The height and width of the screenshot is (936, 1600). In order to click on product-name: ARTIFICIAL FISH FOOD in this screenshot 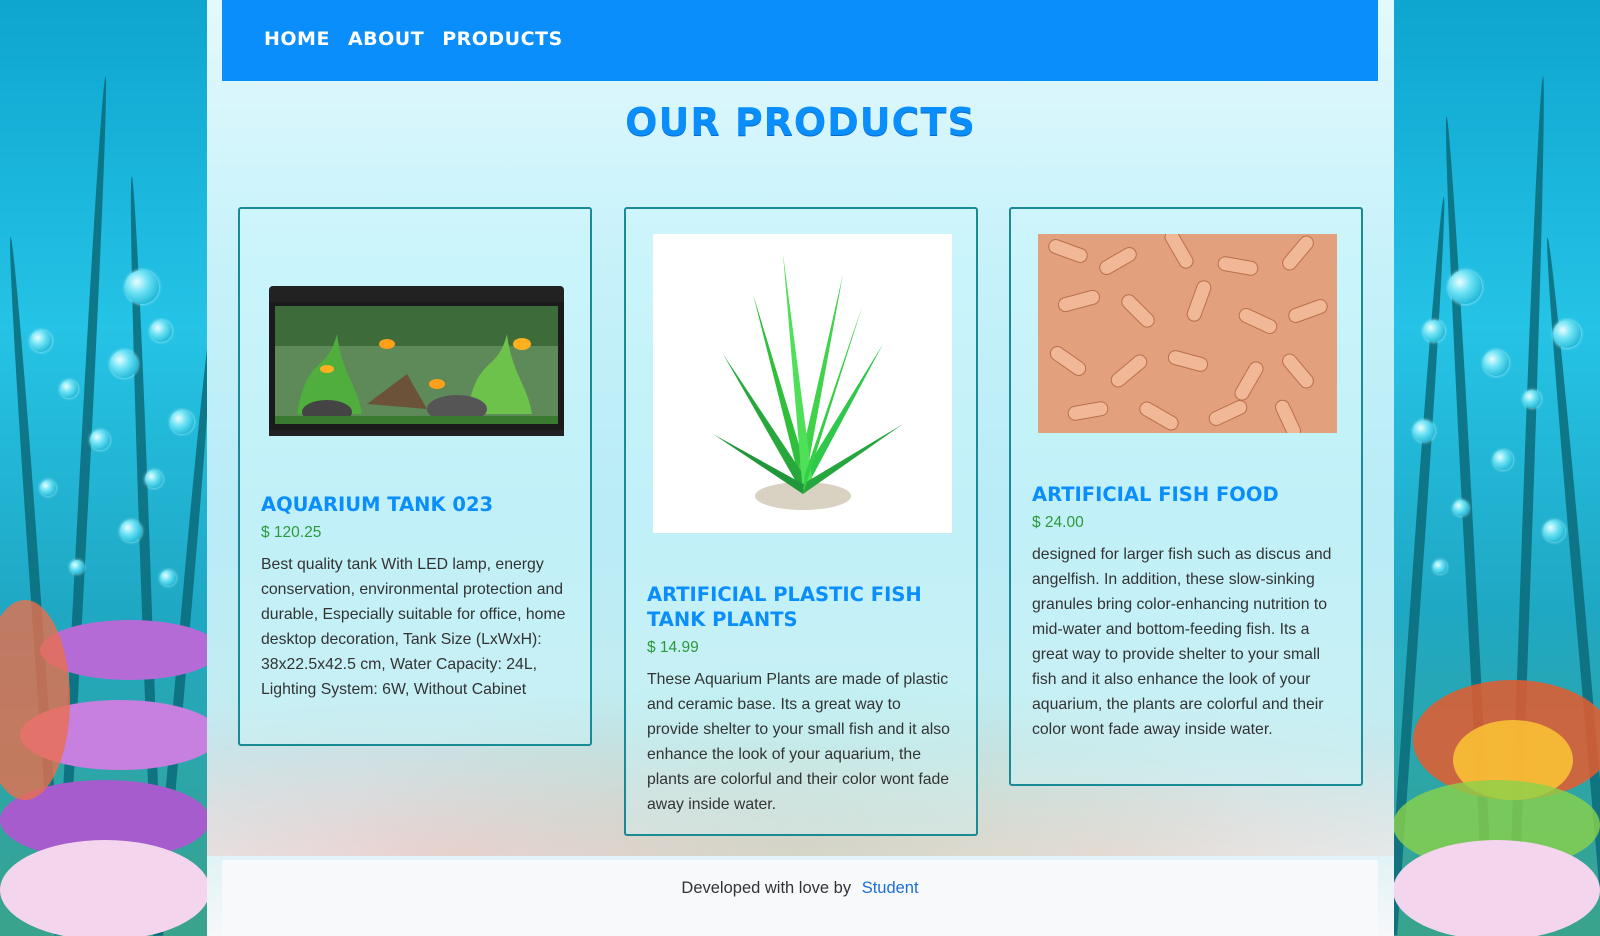, I will do `click(1155, 494)`.